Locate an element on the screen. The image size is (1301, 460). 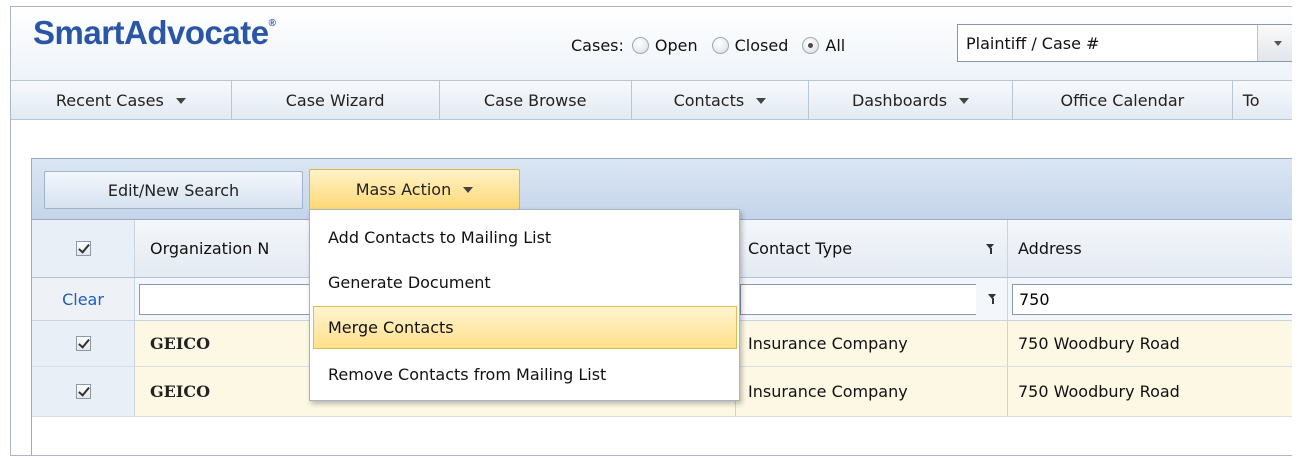
chevron-down-icon is located at coordinates (1277, 43).